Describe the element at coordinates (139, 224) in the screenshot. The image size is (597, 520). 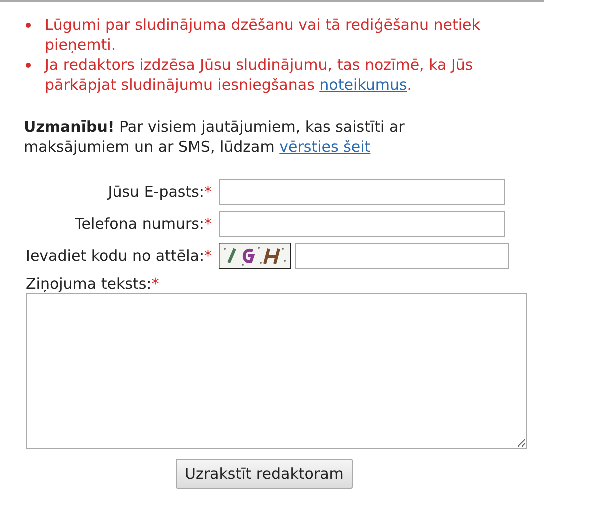
I see `field-label: Telefona numurs:` at that location.